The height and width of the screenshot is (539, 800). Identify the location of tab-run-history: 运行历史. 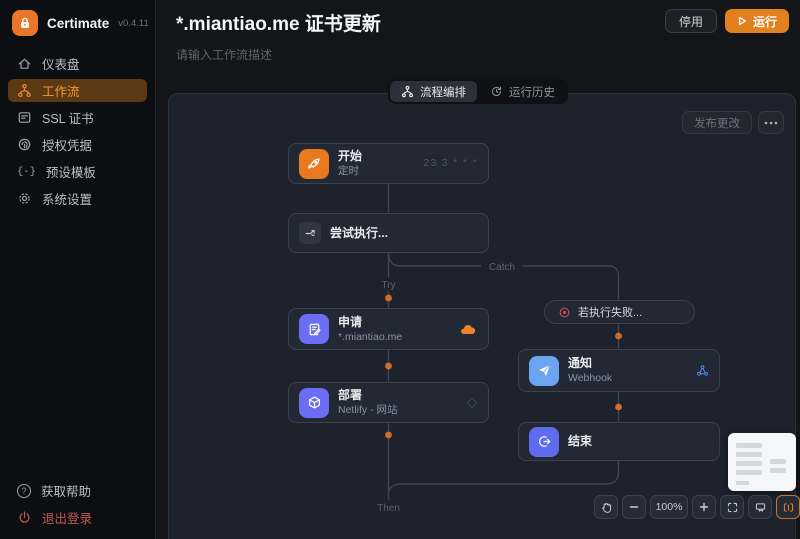
(522, 91).